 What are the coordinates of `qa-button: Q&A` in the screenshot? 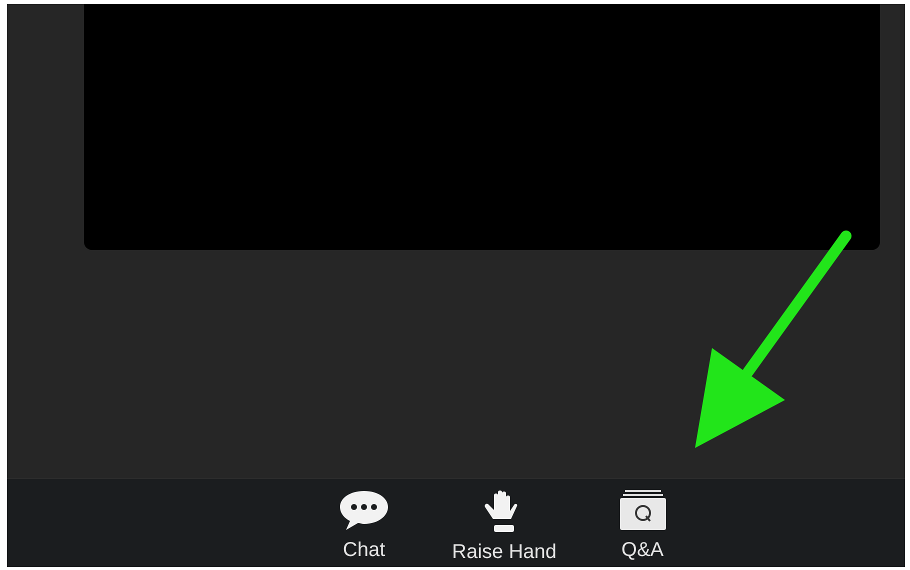 It's located at (642, 520).